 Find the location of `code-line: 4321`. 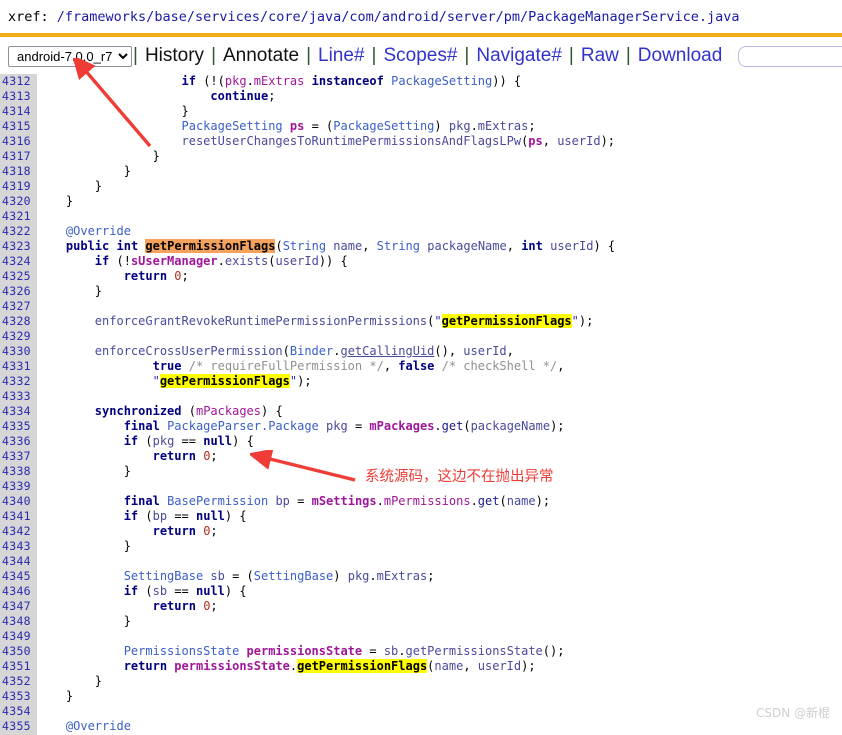

code-line: 4321 is located at coordinates (421, 216).